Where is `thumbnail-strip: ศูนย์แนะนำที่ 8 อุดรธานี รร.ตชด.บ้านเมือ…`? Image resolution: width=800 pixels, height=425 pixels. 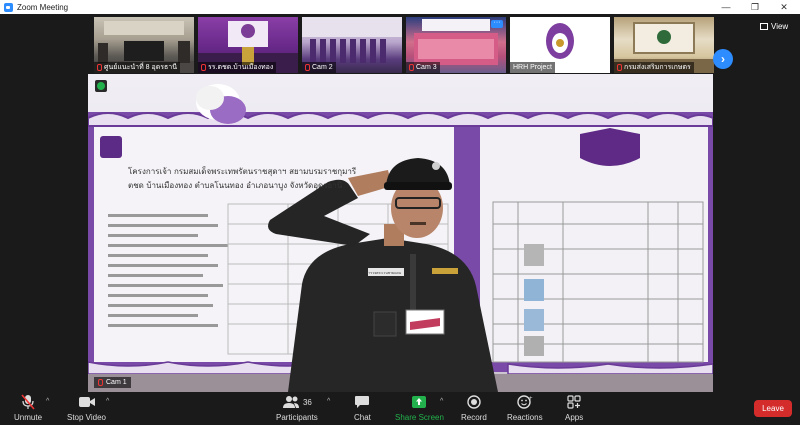
thumbnail-strip: ศูนย์แนะนำที่ 8 อุดรธานี รร.ตชด.บ้านเมือ… is located at coordinates (404, 45).